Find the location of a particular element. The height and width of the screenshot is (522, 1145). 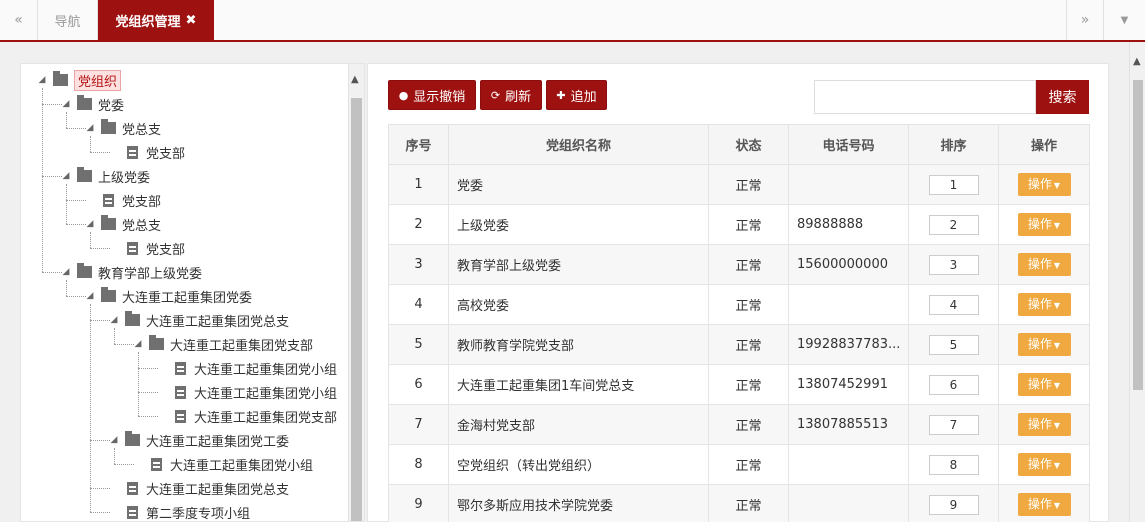

tree-node: ◢ 教育学部上级党委 is located at coordinates (130, 272).